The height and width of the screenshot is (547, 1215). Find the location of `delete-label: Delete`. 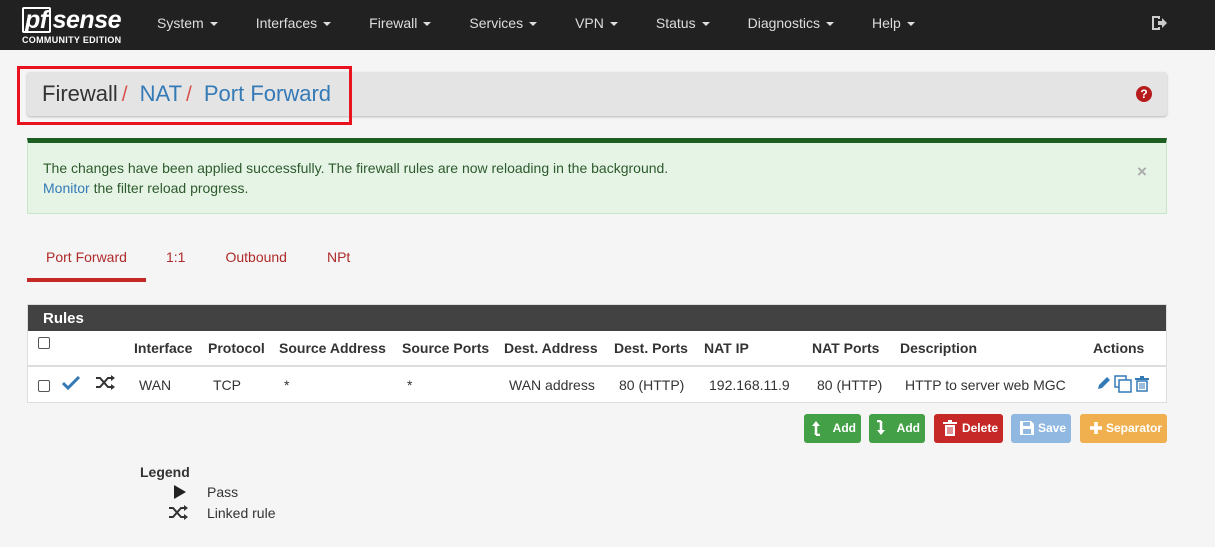

delete-label: Delete is located at coordinates (979, 428).